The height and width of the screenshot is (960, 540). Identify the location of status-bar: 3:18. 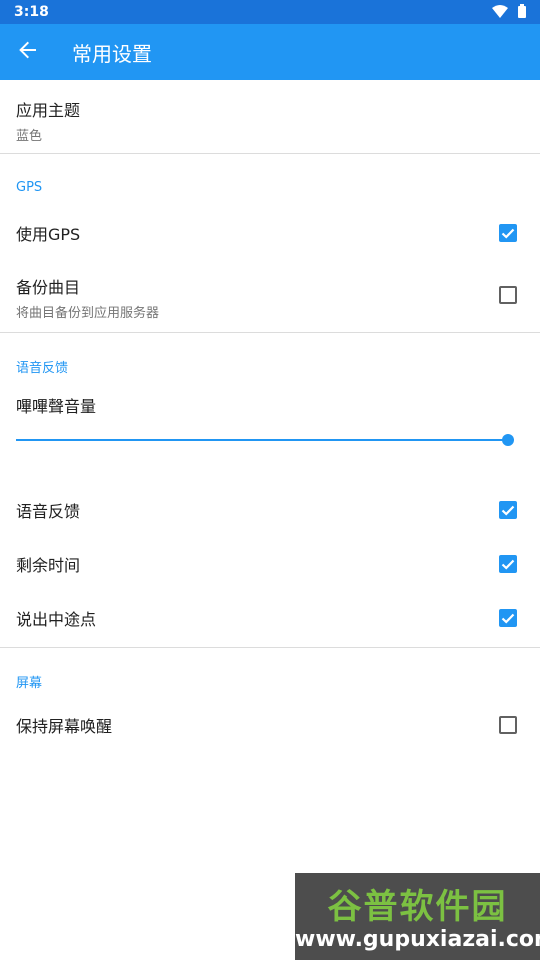
(270, 12).